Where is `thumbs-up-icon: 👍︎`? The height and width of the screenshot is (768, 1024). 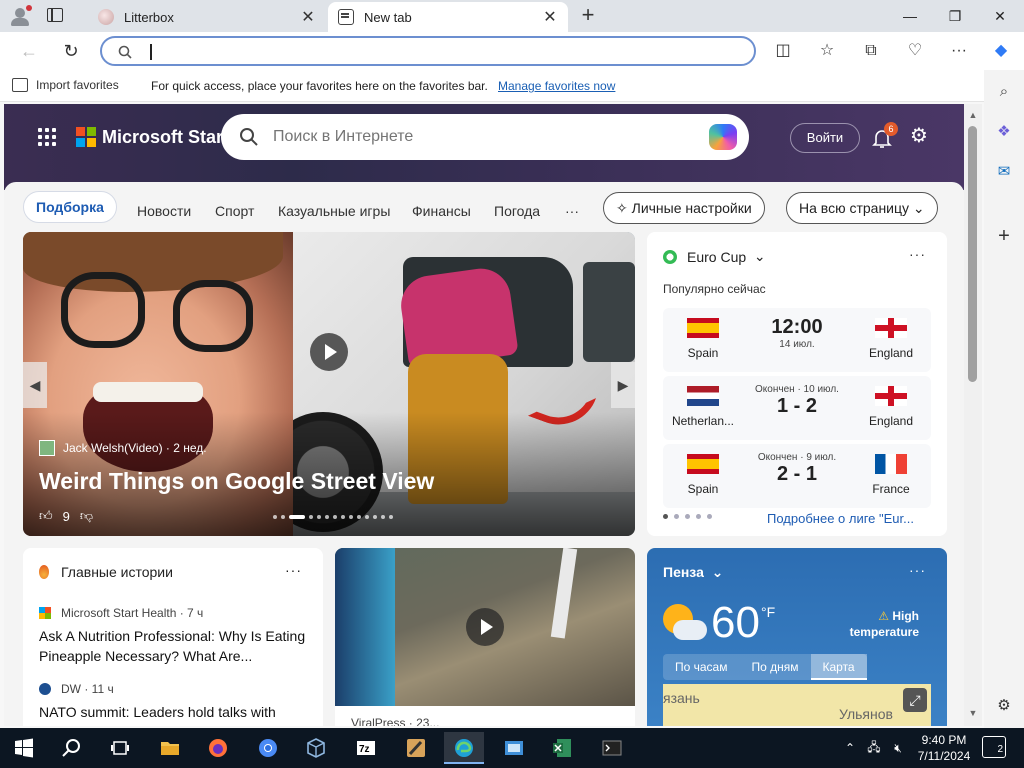 thumbs-up-icon: 👍︎ is located at coordinates (46, 516).